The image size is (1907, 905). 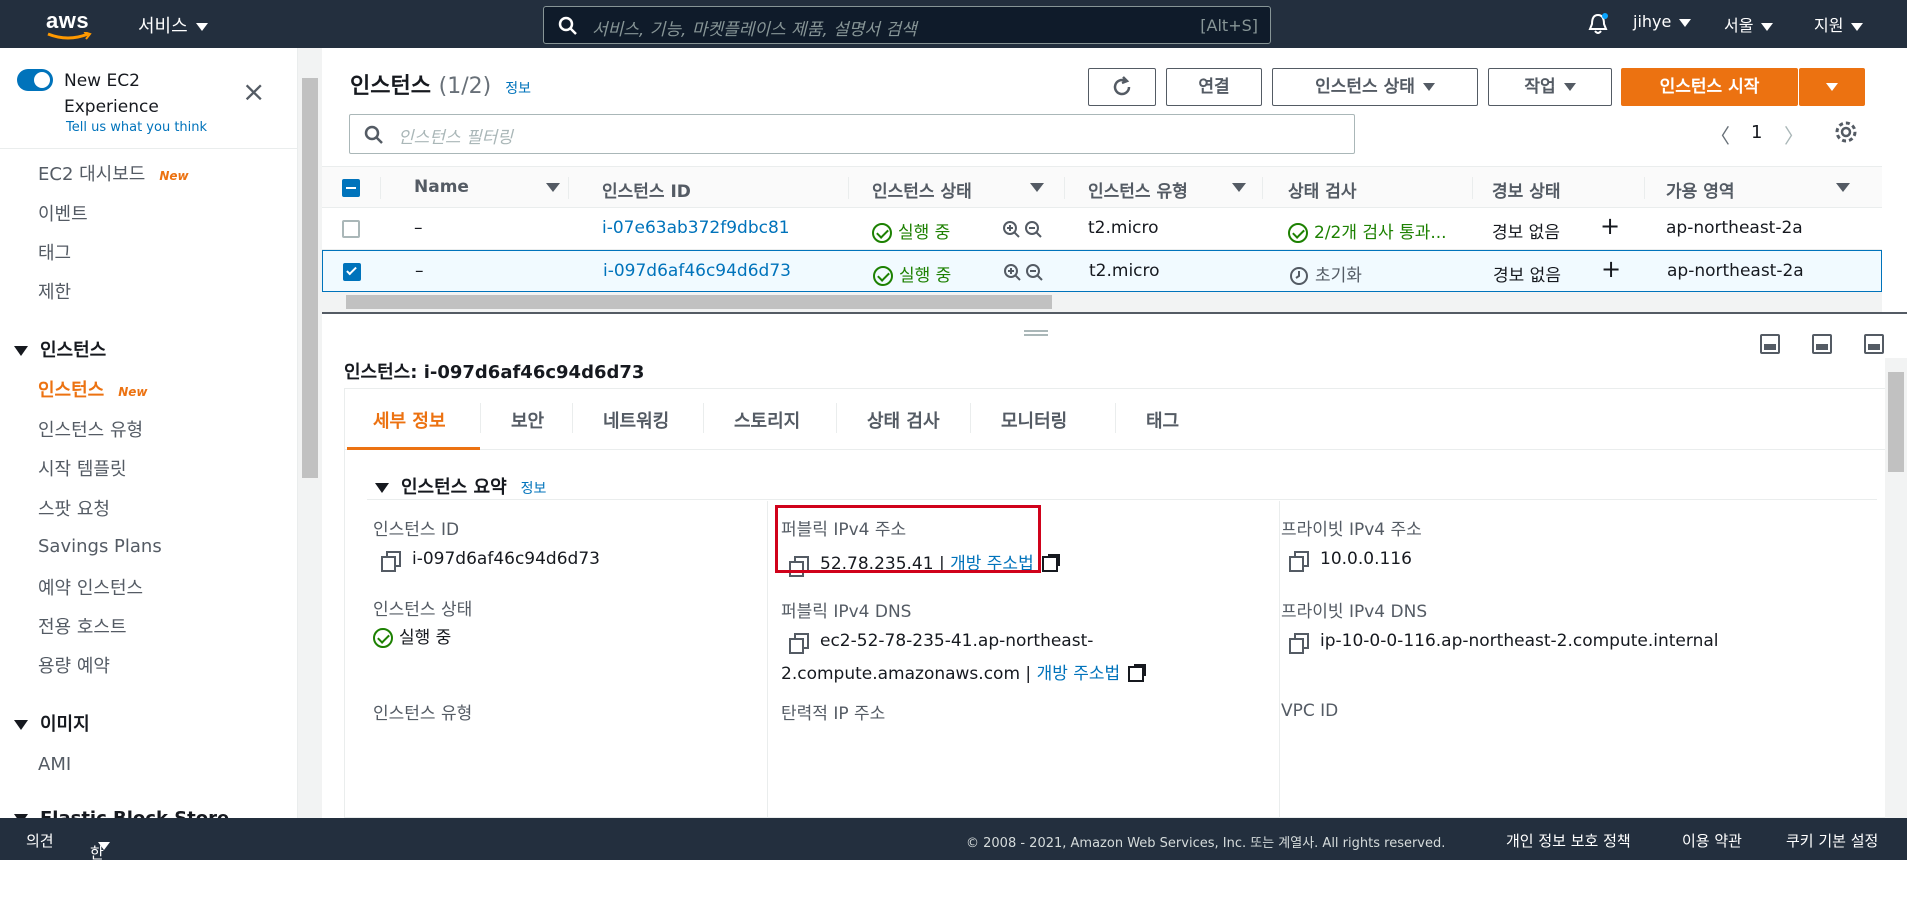 What do you see at coordinates (1644, 188) in the screenshot?
I see `column-separator` at bounding box center [1644, 188].